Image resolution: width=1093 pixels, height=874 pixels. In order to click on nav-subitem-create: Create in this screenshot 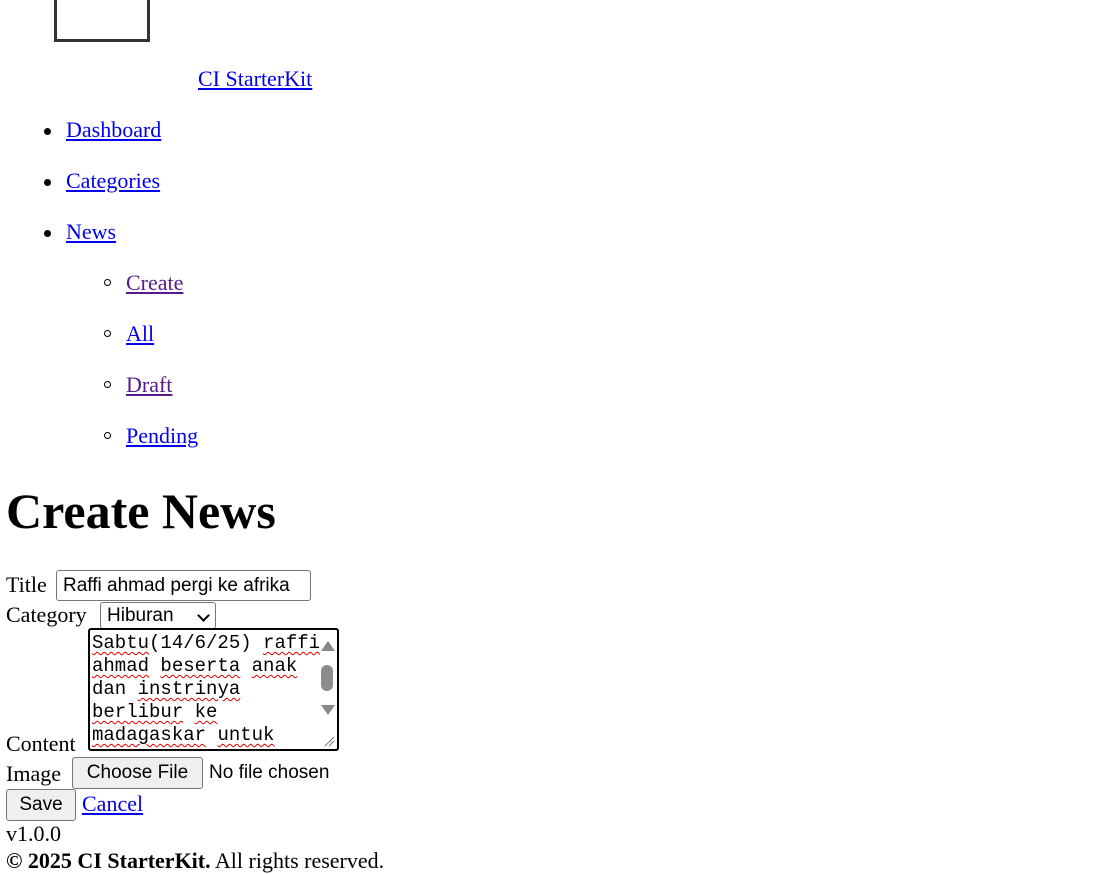, I will do `click(154, 283)`.